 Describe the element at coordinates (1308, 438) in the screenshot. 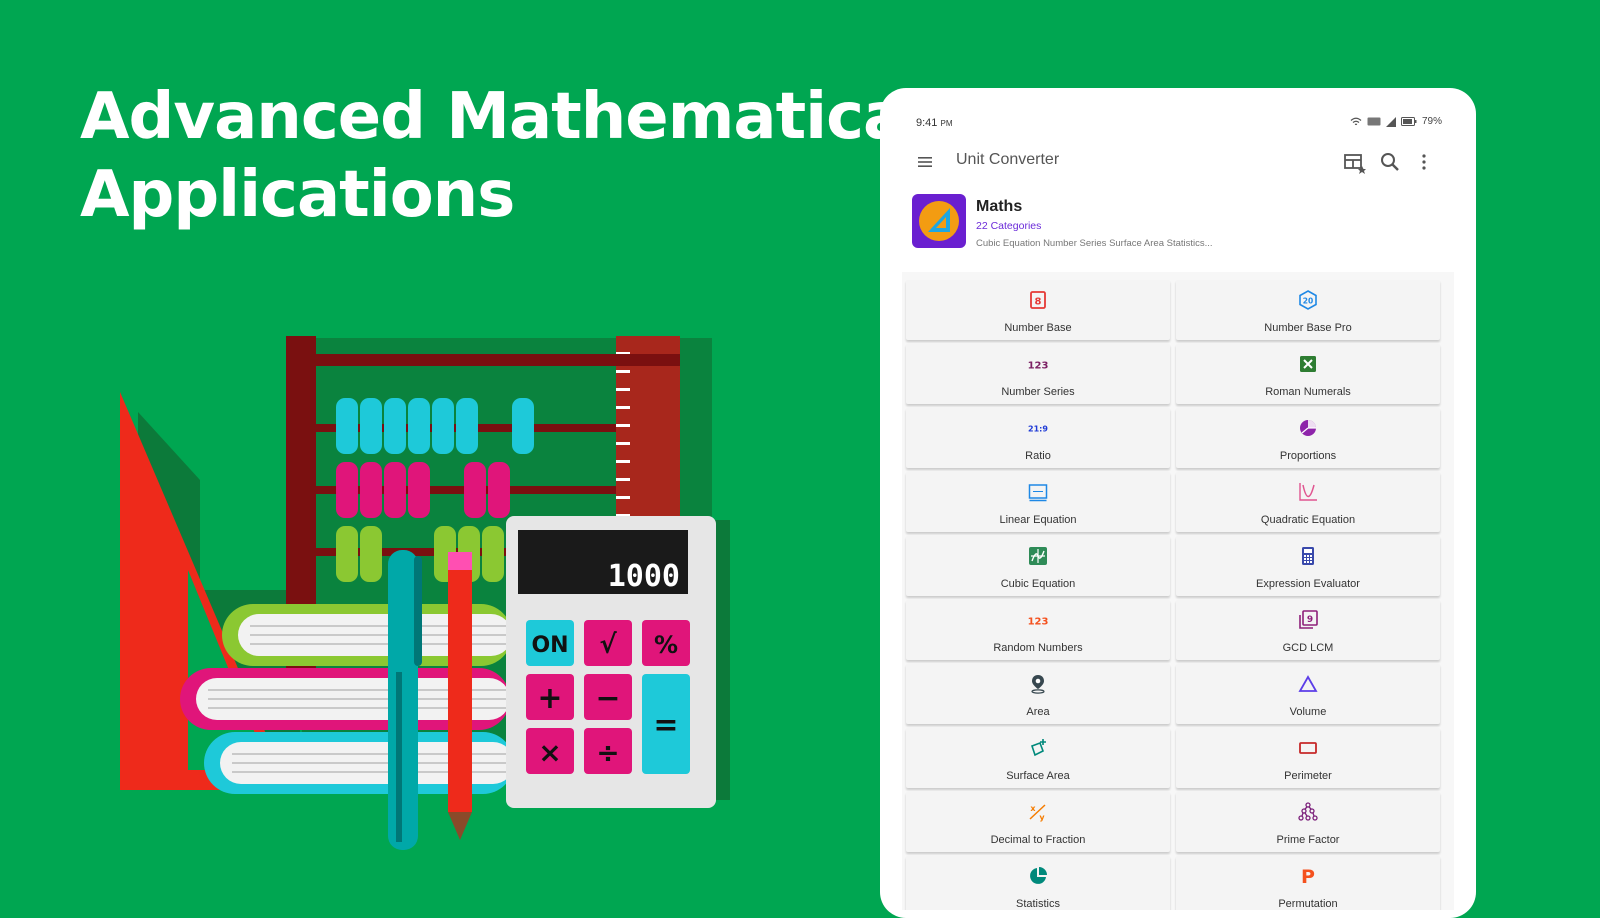

I see `tool-proportions: Proportions` at that location.